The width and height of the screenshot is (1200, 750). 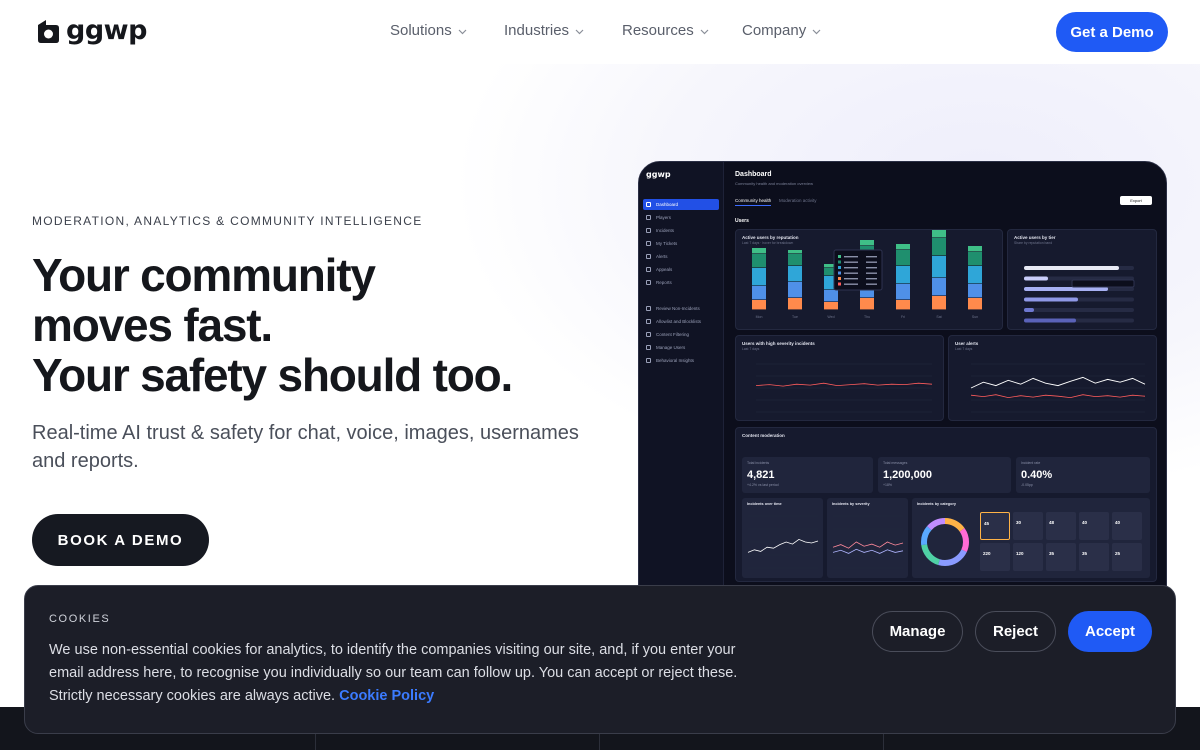 What do you see at coordinates (1020, 553) in the screenshot?
I see `tile-value: 120` at bounding box center [1020, 553].